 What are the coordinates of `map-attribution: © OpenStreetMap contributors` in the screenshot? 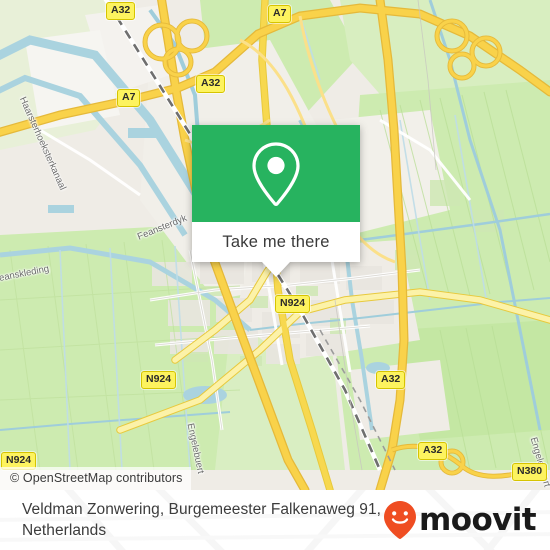 It's located at (95, 478).